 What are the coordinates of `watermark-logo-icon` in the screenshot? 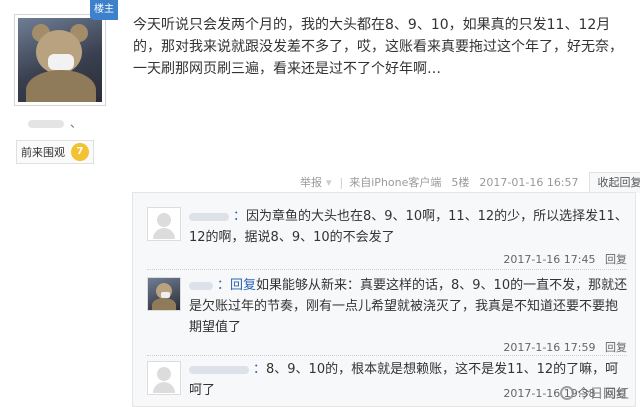 It's located at (566, 392).